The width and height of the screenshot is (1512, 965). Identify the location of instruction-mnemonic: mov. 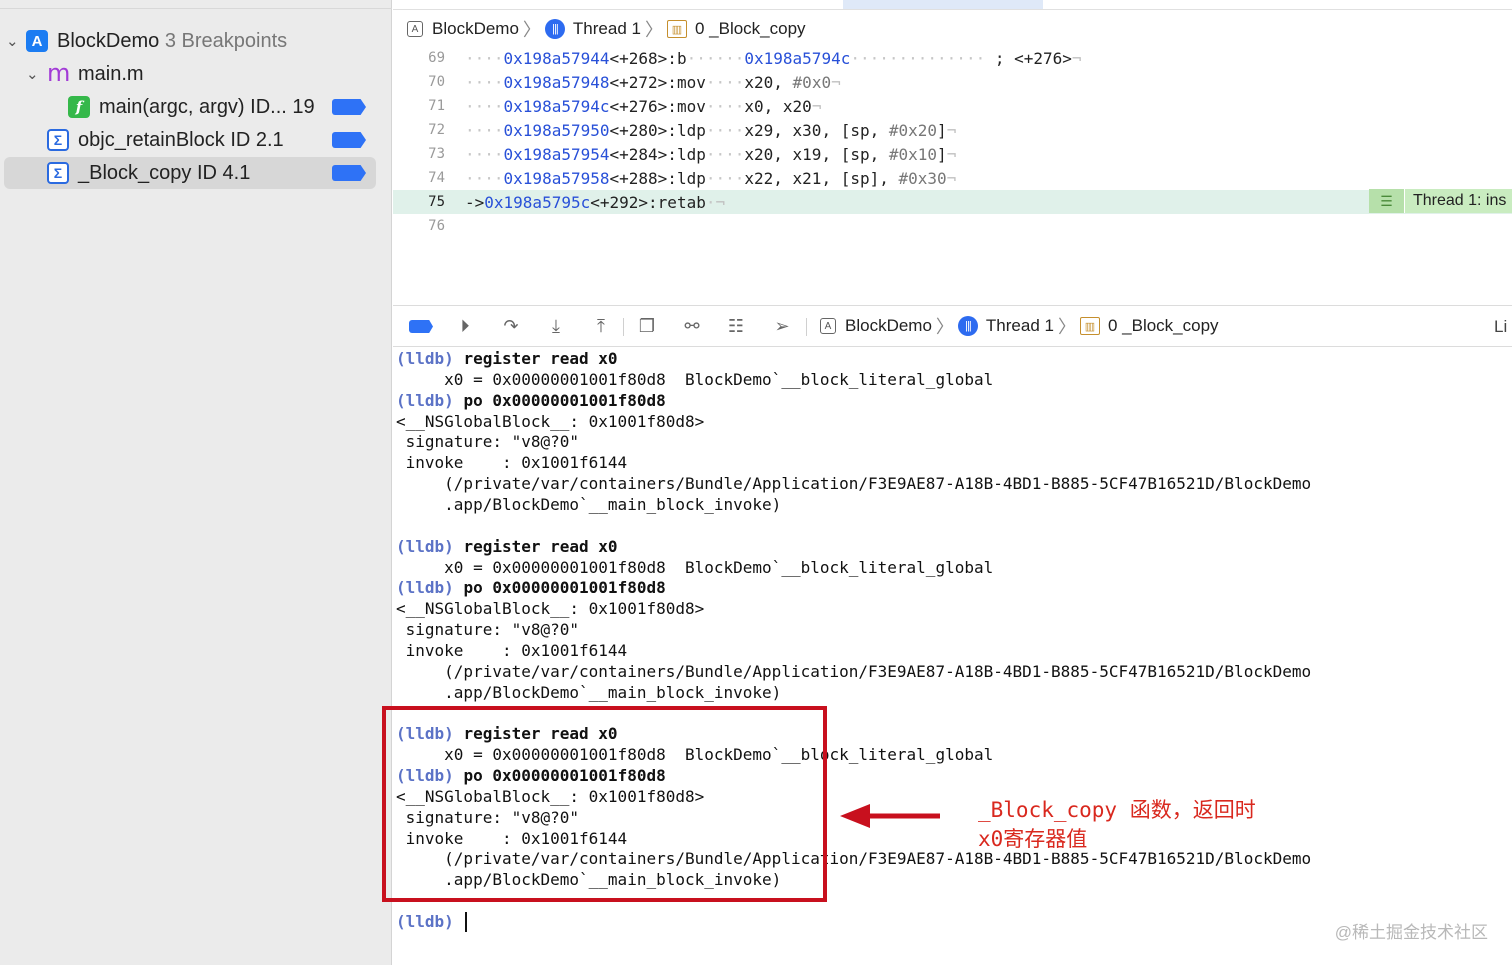
(691, 82).